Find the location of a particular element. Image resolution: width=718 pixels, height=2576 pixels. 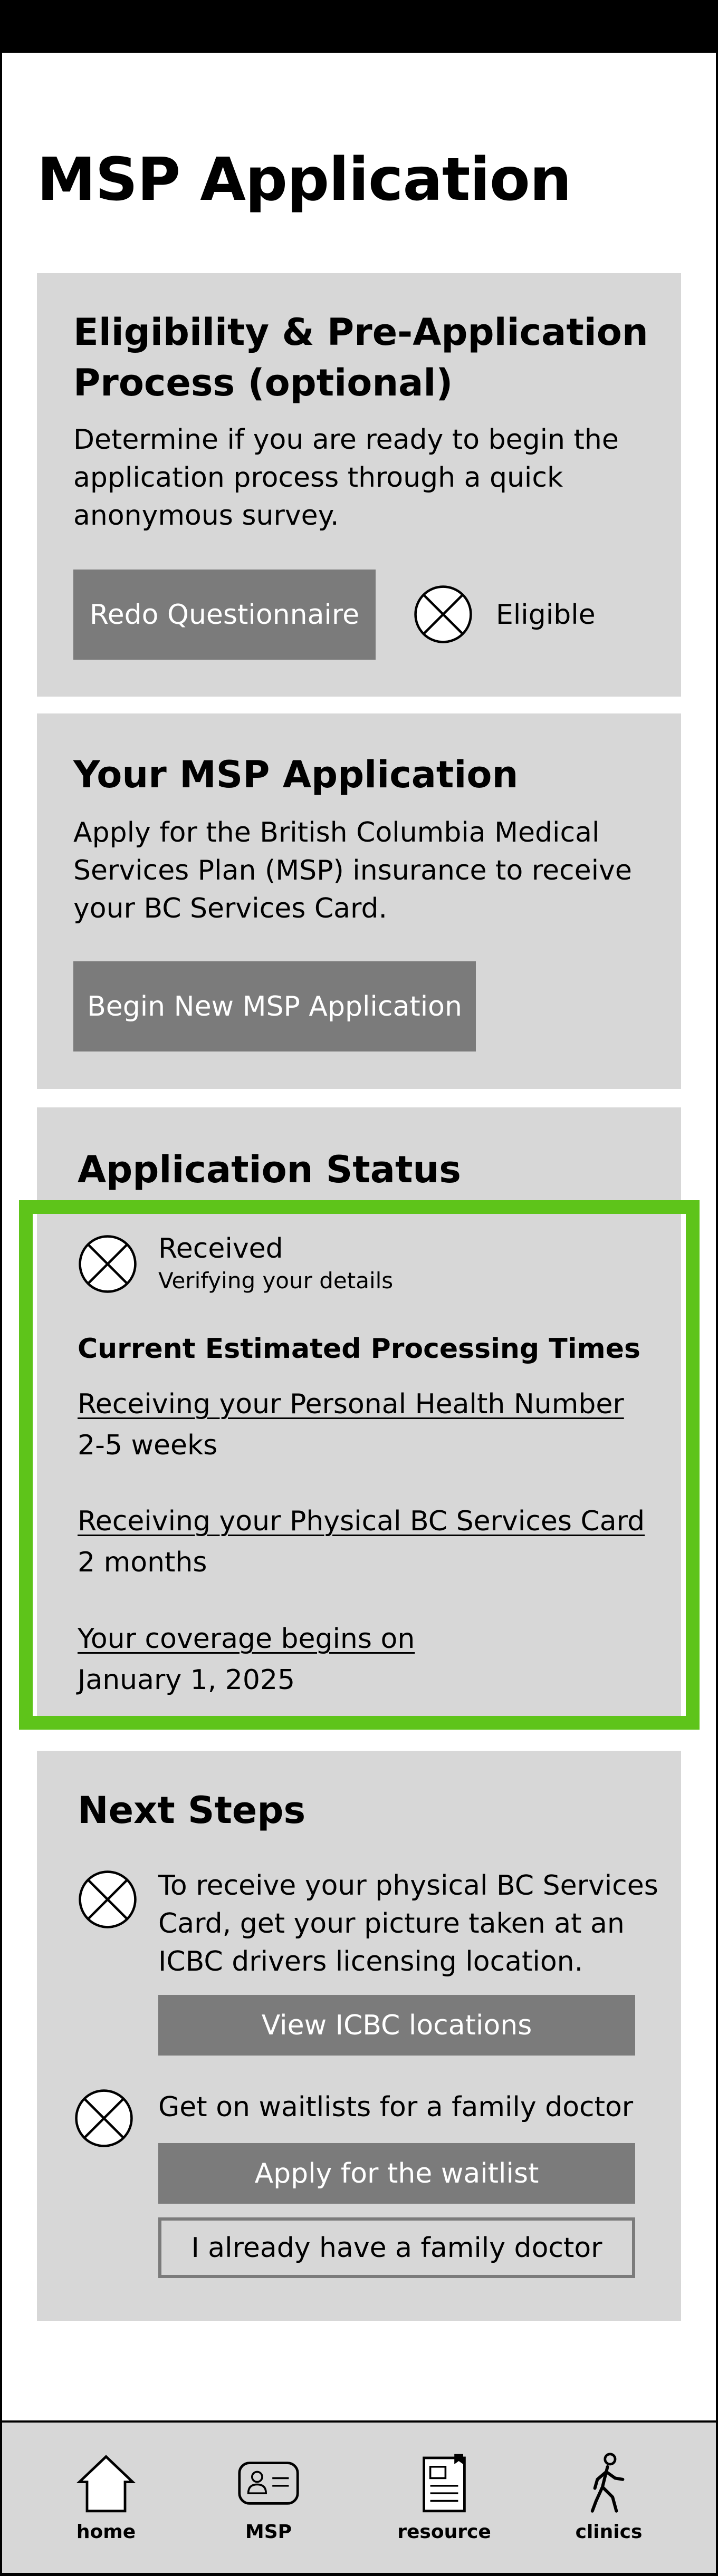

redo-questionnaire-button: Redo Questionnaire is located at coordinates (224, 615).